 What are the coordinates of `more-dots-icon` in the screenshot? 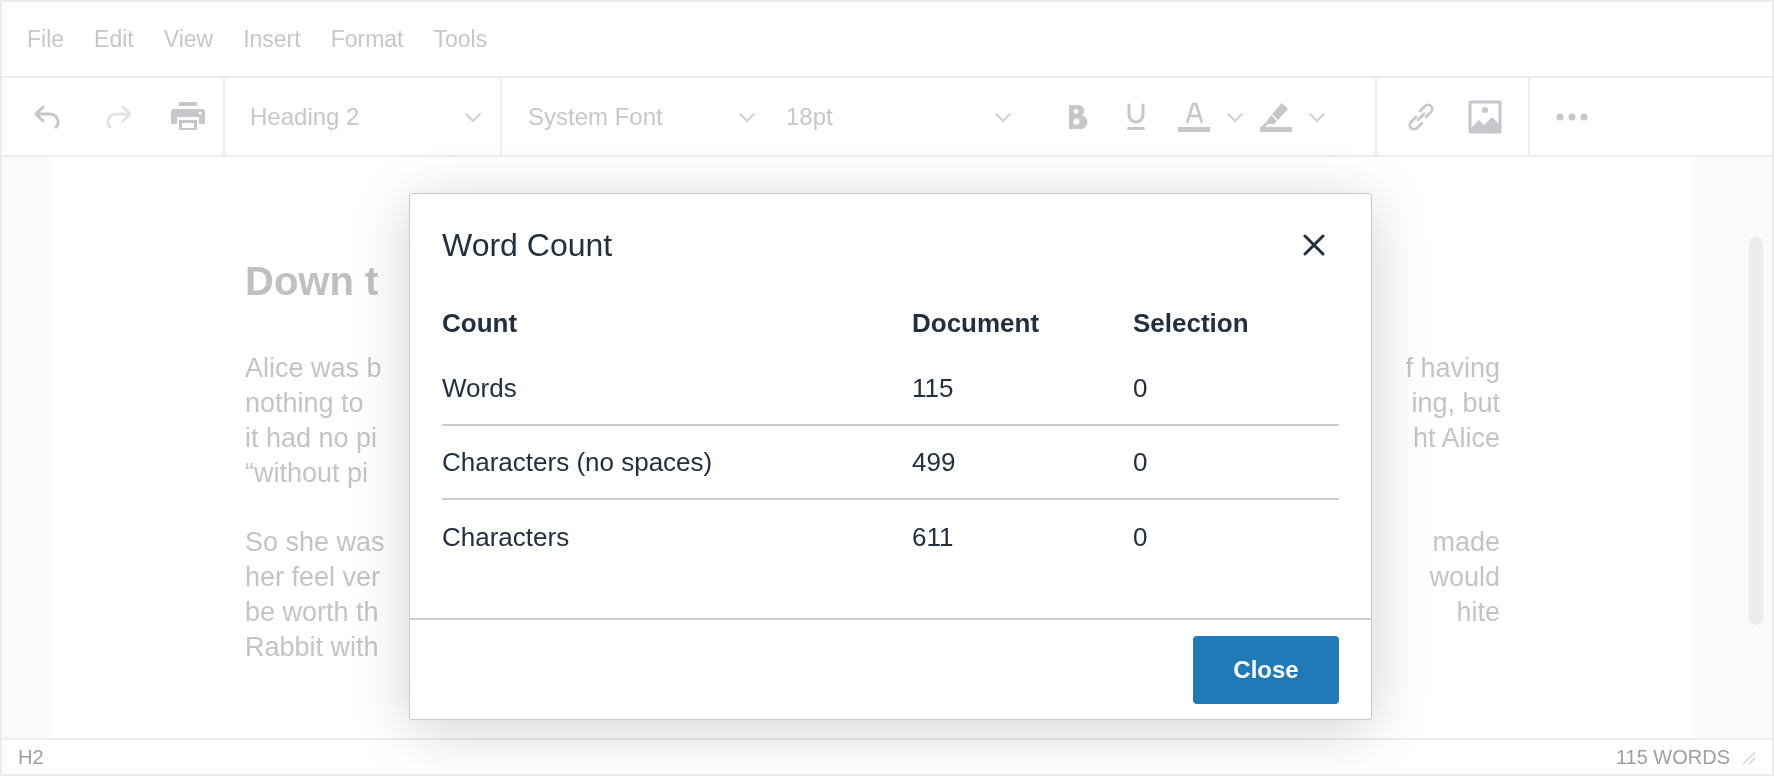 It's located at (1572, 116).